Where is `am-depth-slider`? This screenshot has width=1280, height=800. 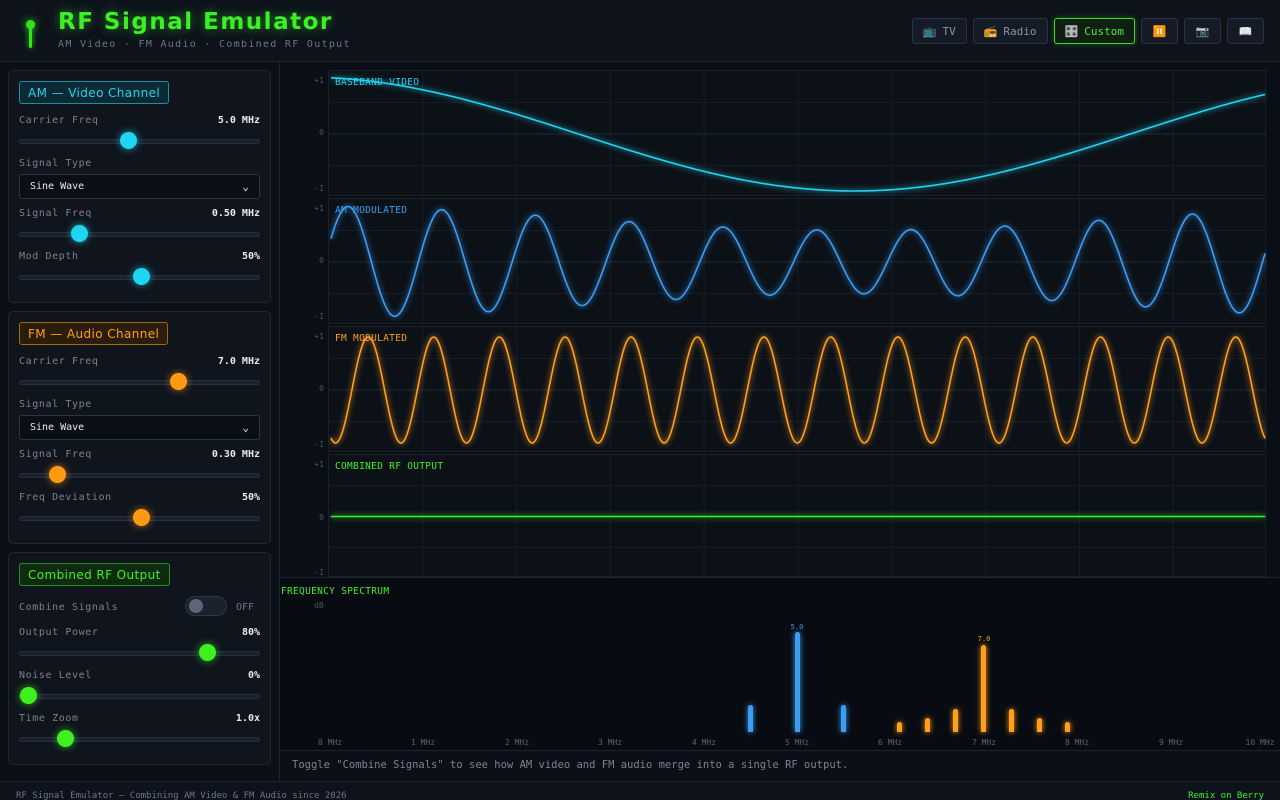 am-depth-slider is located at coordinates (139, 276).